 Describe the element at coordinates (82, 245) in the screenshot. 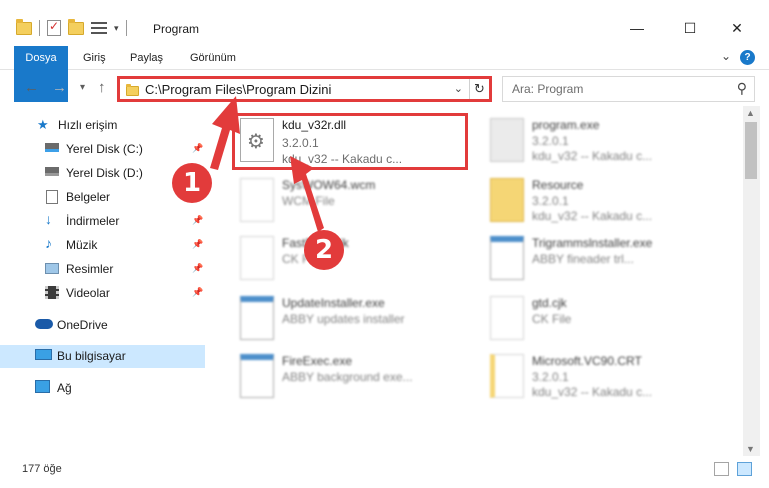

I see `sidebar-item-label: Müzik` at that location.